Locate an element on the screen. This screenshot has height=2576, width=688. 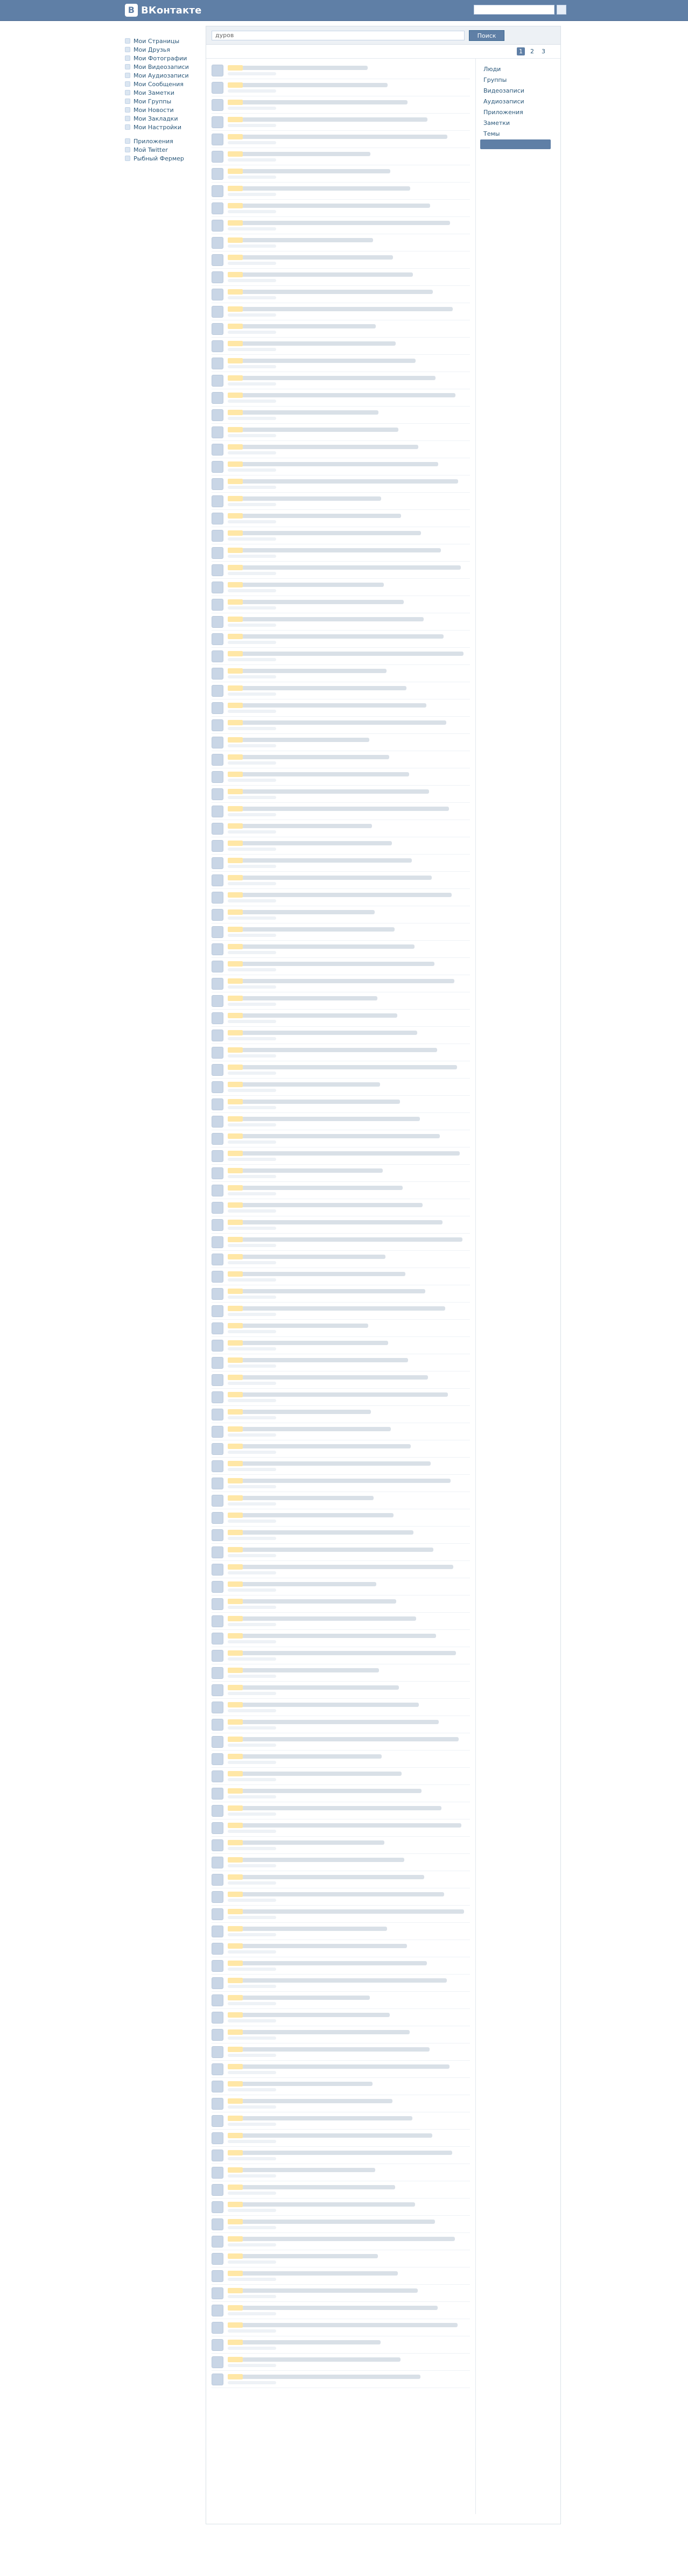
filter-item-5: Заметки is located at coordinates (515, 123).